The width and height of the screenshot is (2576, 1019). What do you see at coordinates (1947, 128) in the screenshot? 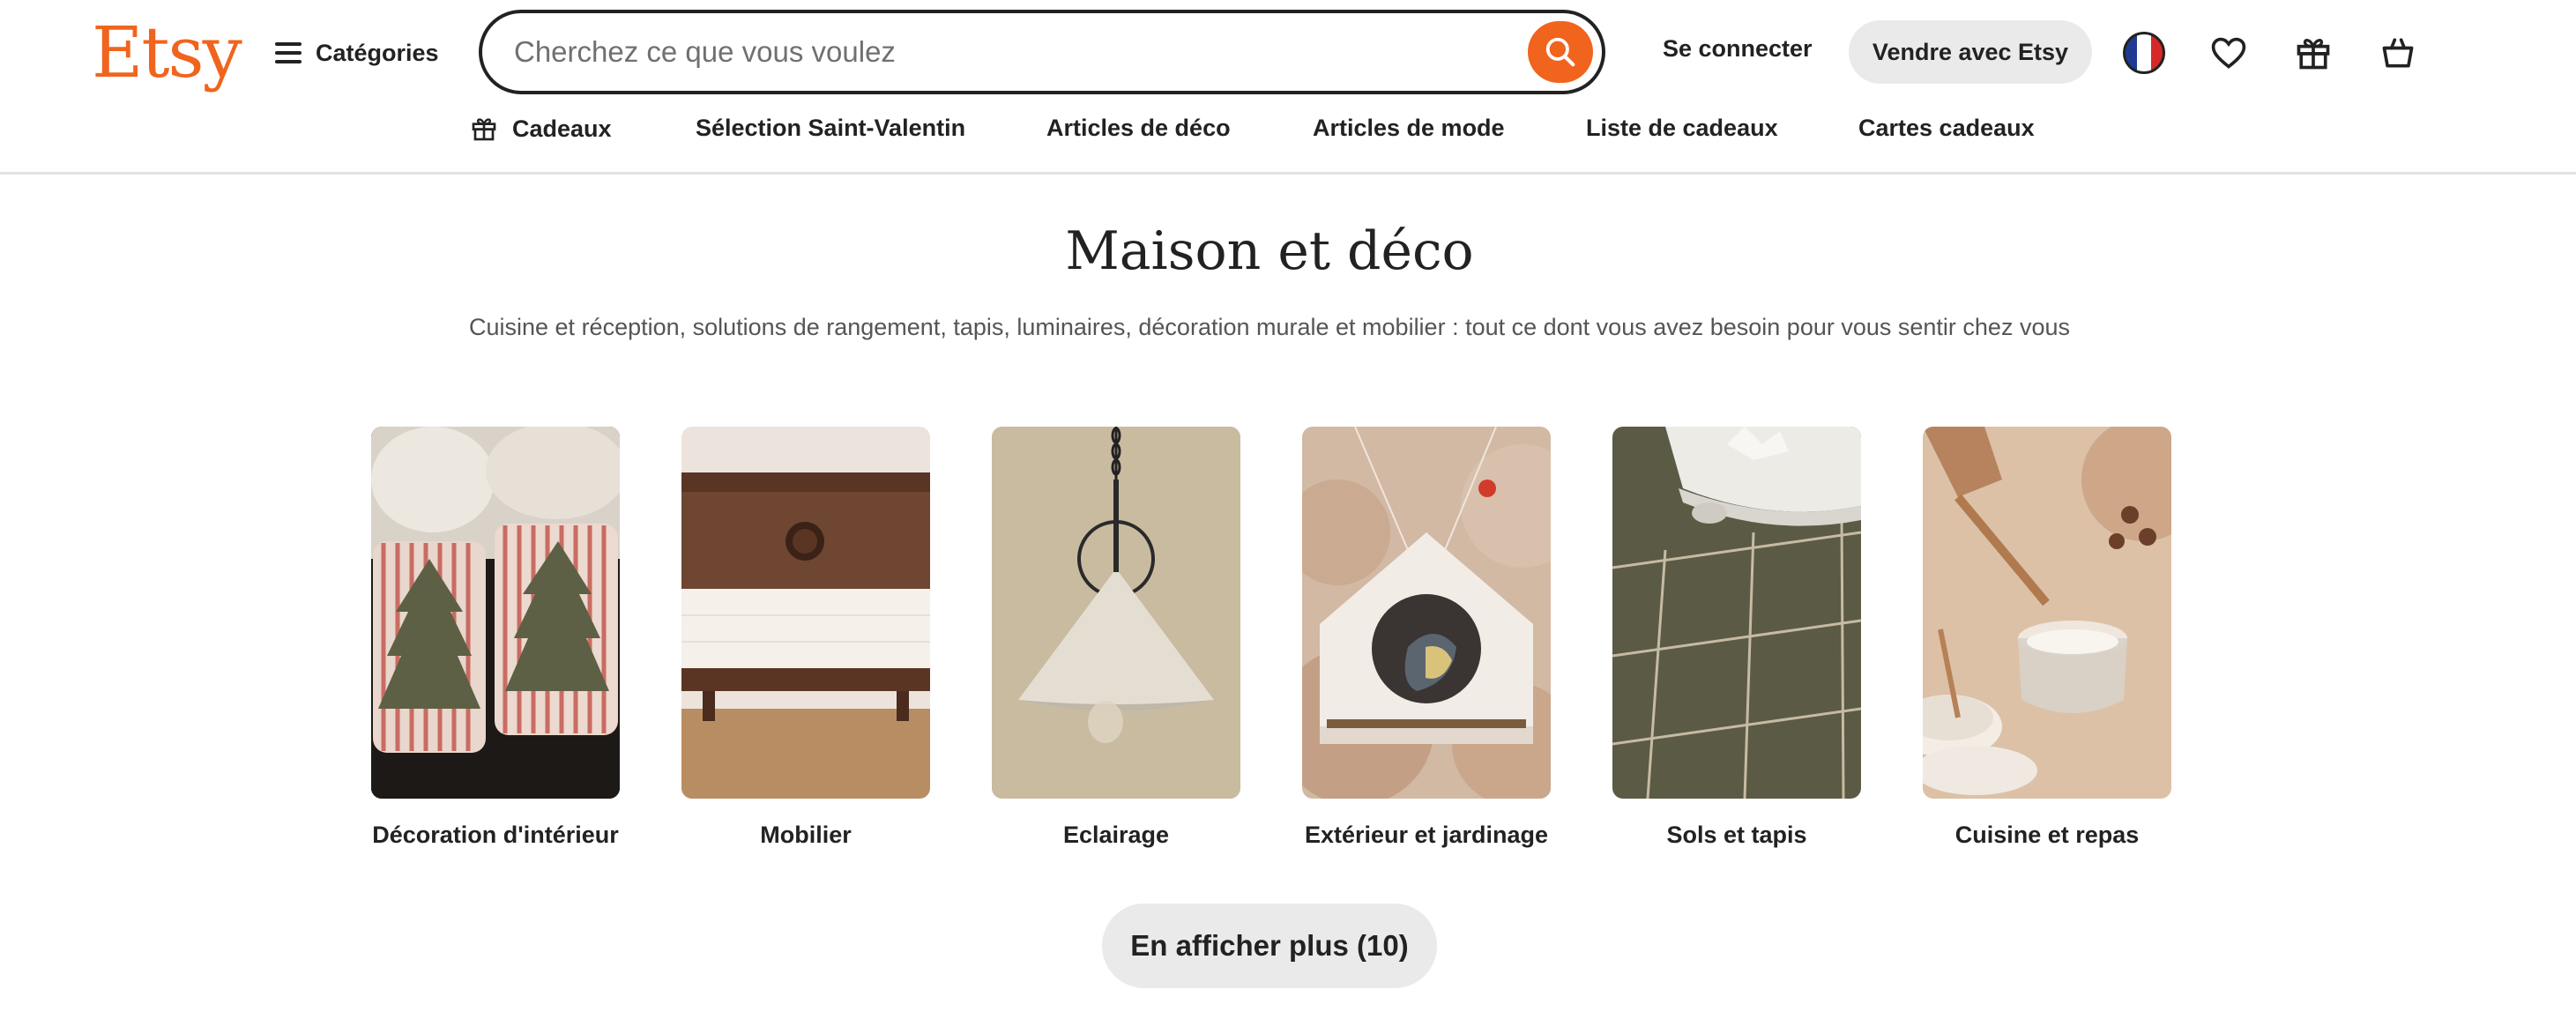
I see `subnav-item-gift-cards: Cartes cadeaux` at bounding box center [1947, 128].